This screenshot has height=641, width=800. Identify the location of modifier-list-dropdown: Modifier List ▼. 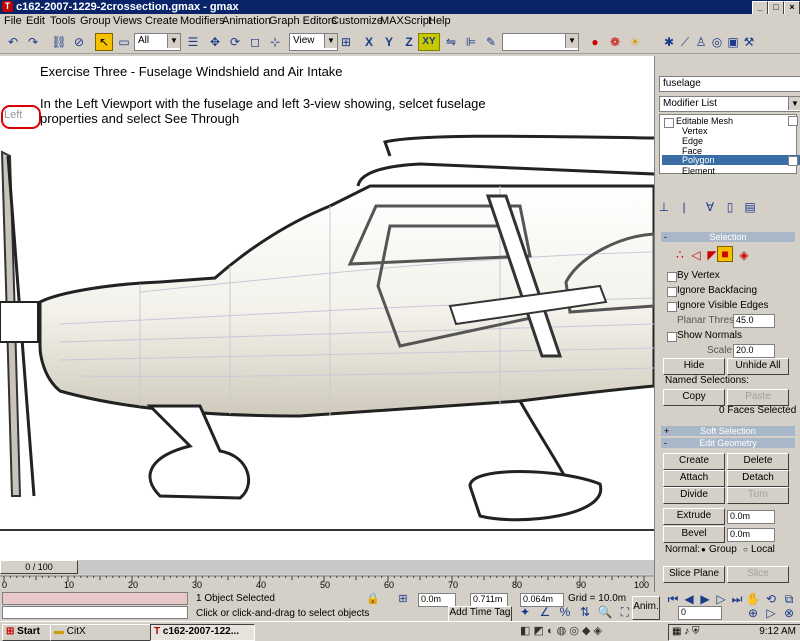
(729, 104).